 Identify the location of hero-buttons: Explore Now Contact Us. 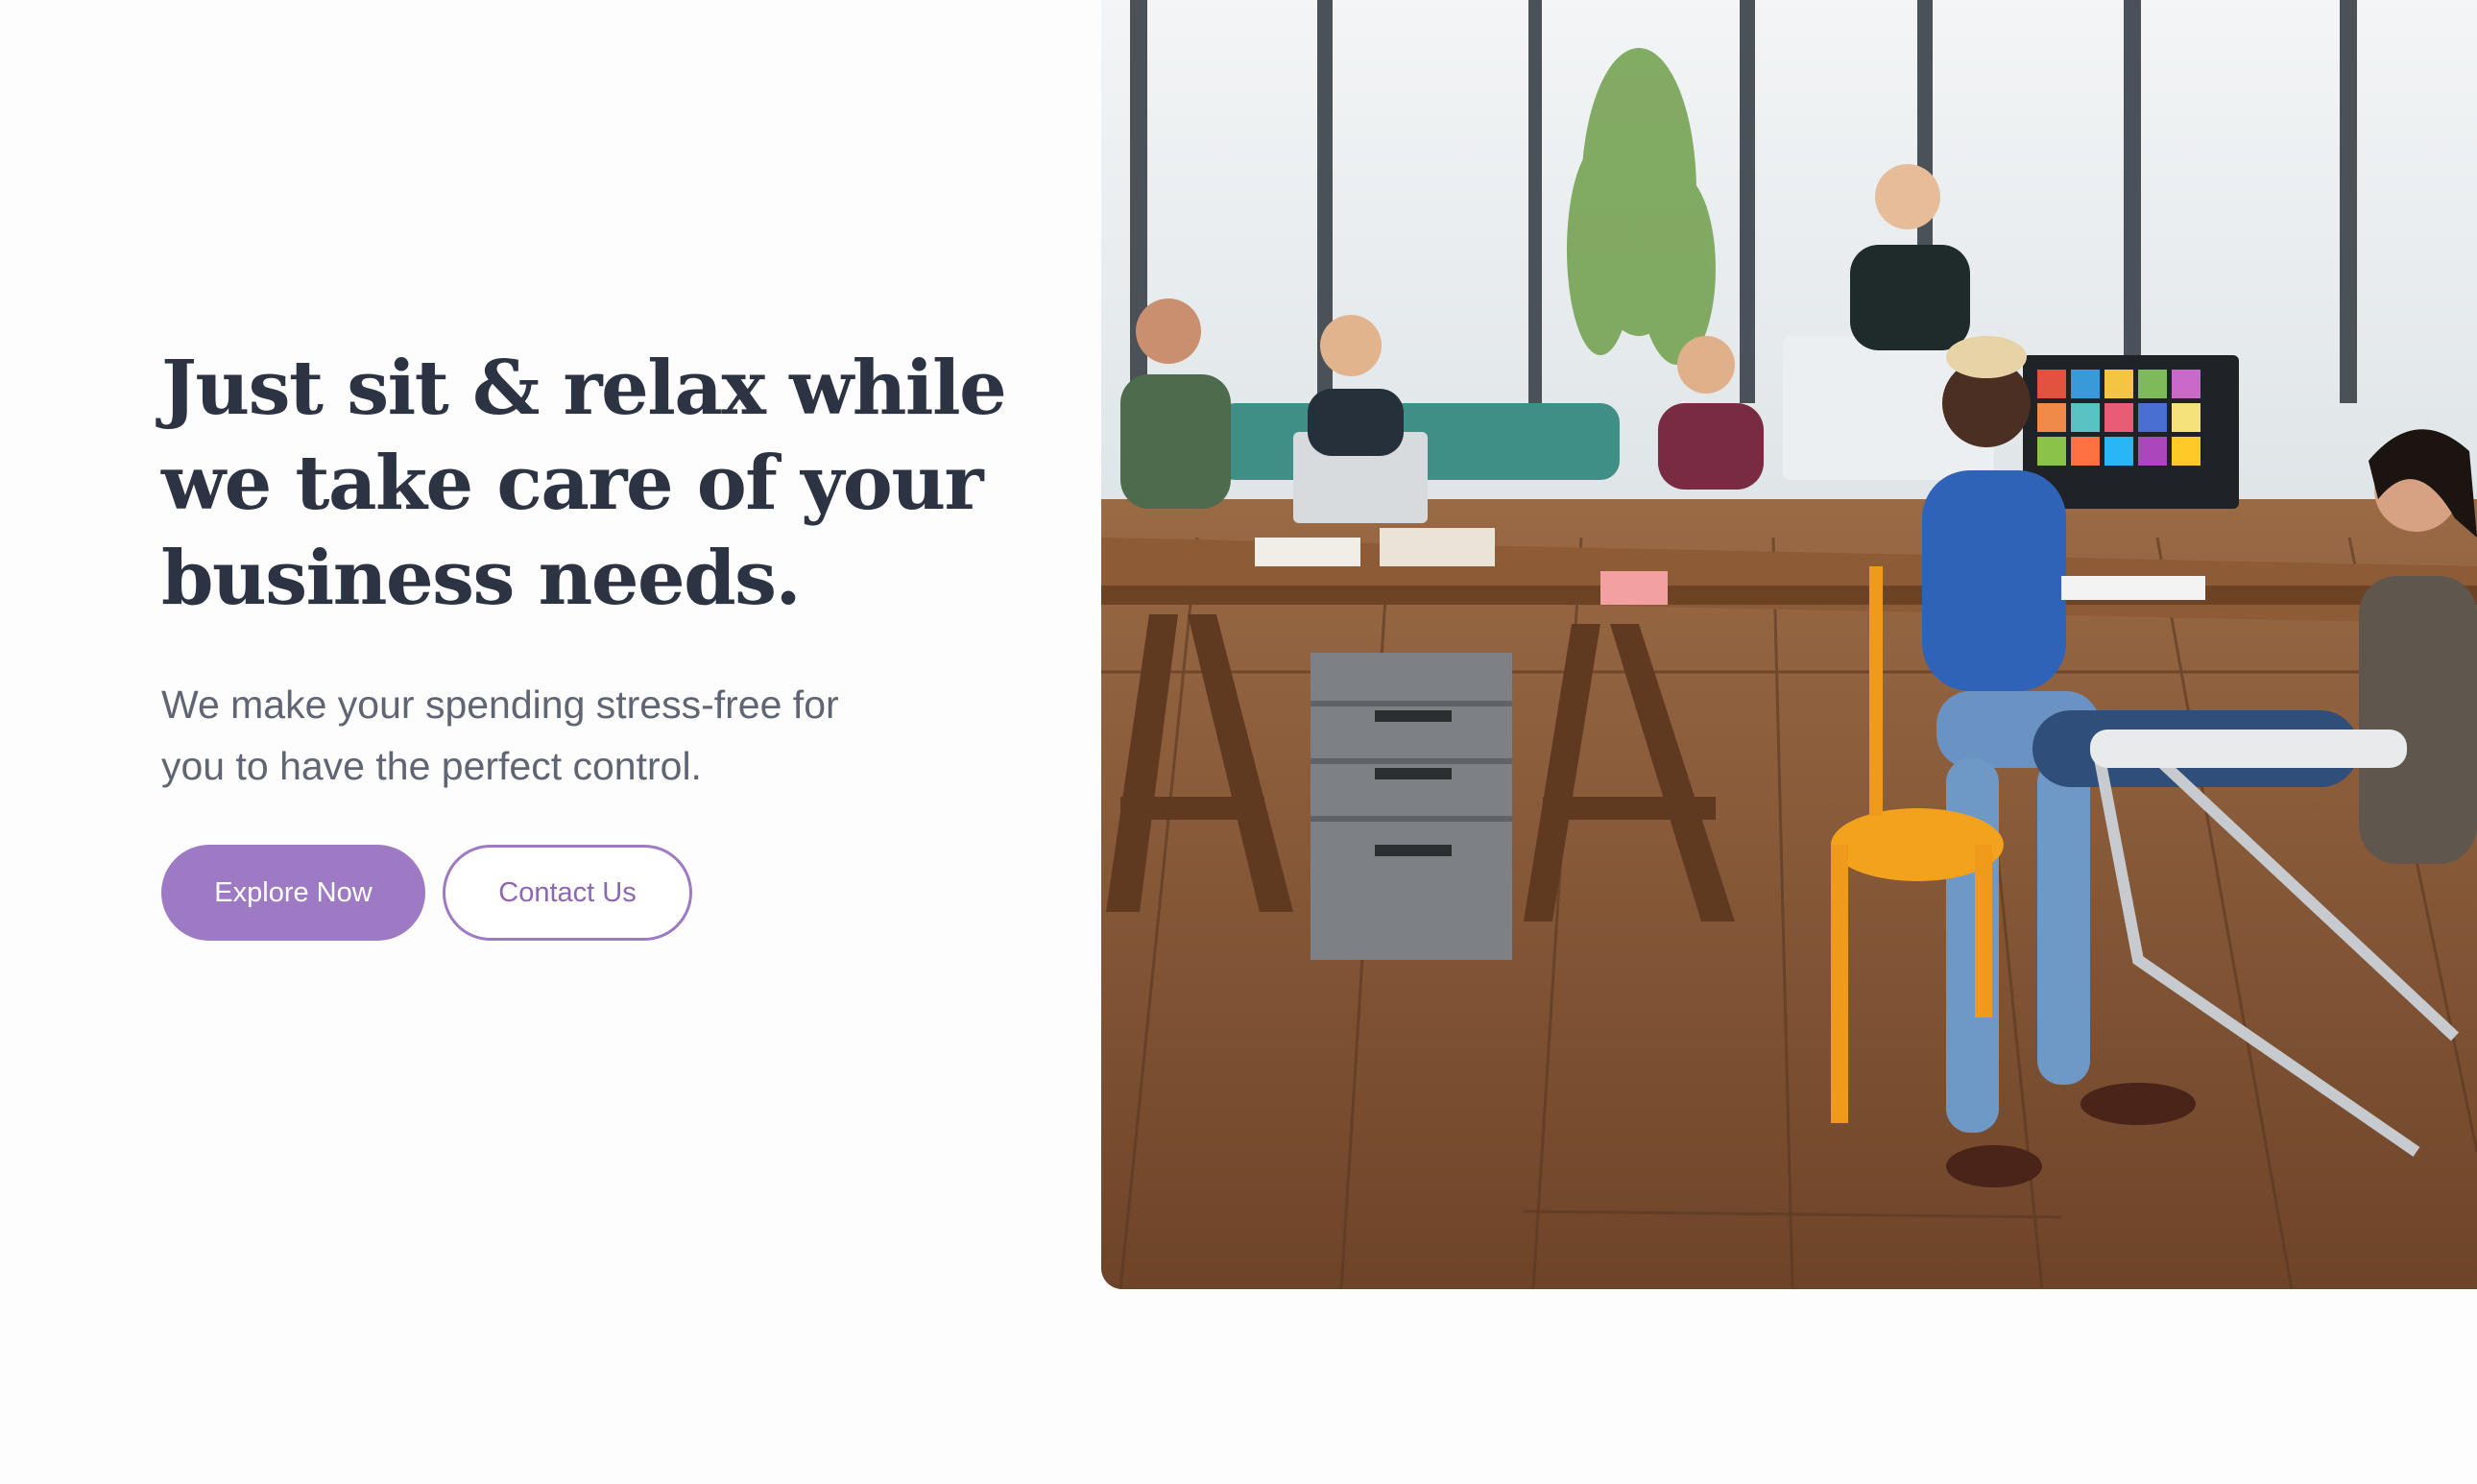
(426, 893).